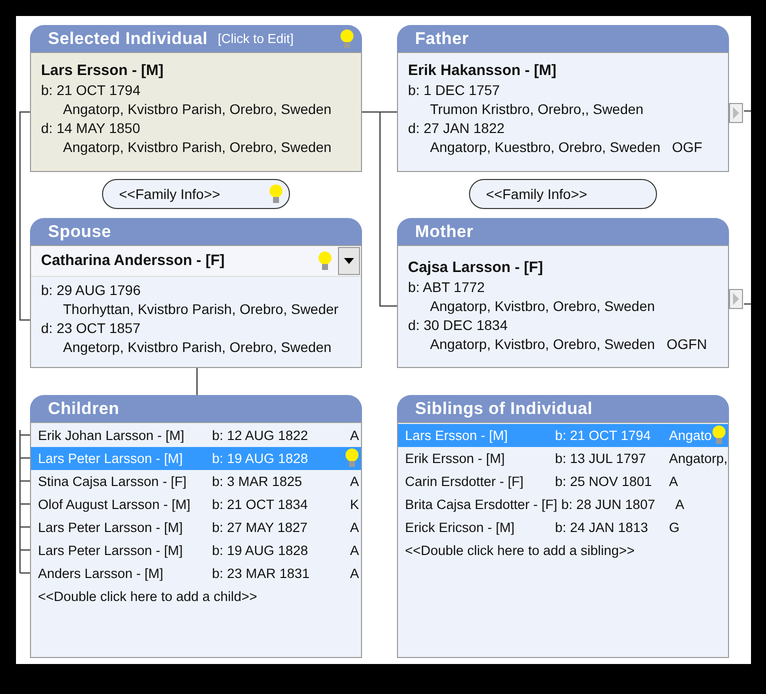  Describe the element at coordinates (563, 481) in the screenshot. I see `sibling-row: Carin Ersdotter - [F] b: 25 NOV 1801 A` at that location.